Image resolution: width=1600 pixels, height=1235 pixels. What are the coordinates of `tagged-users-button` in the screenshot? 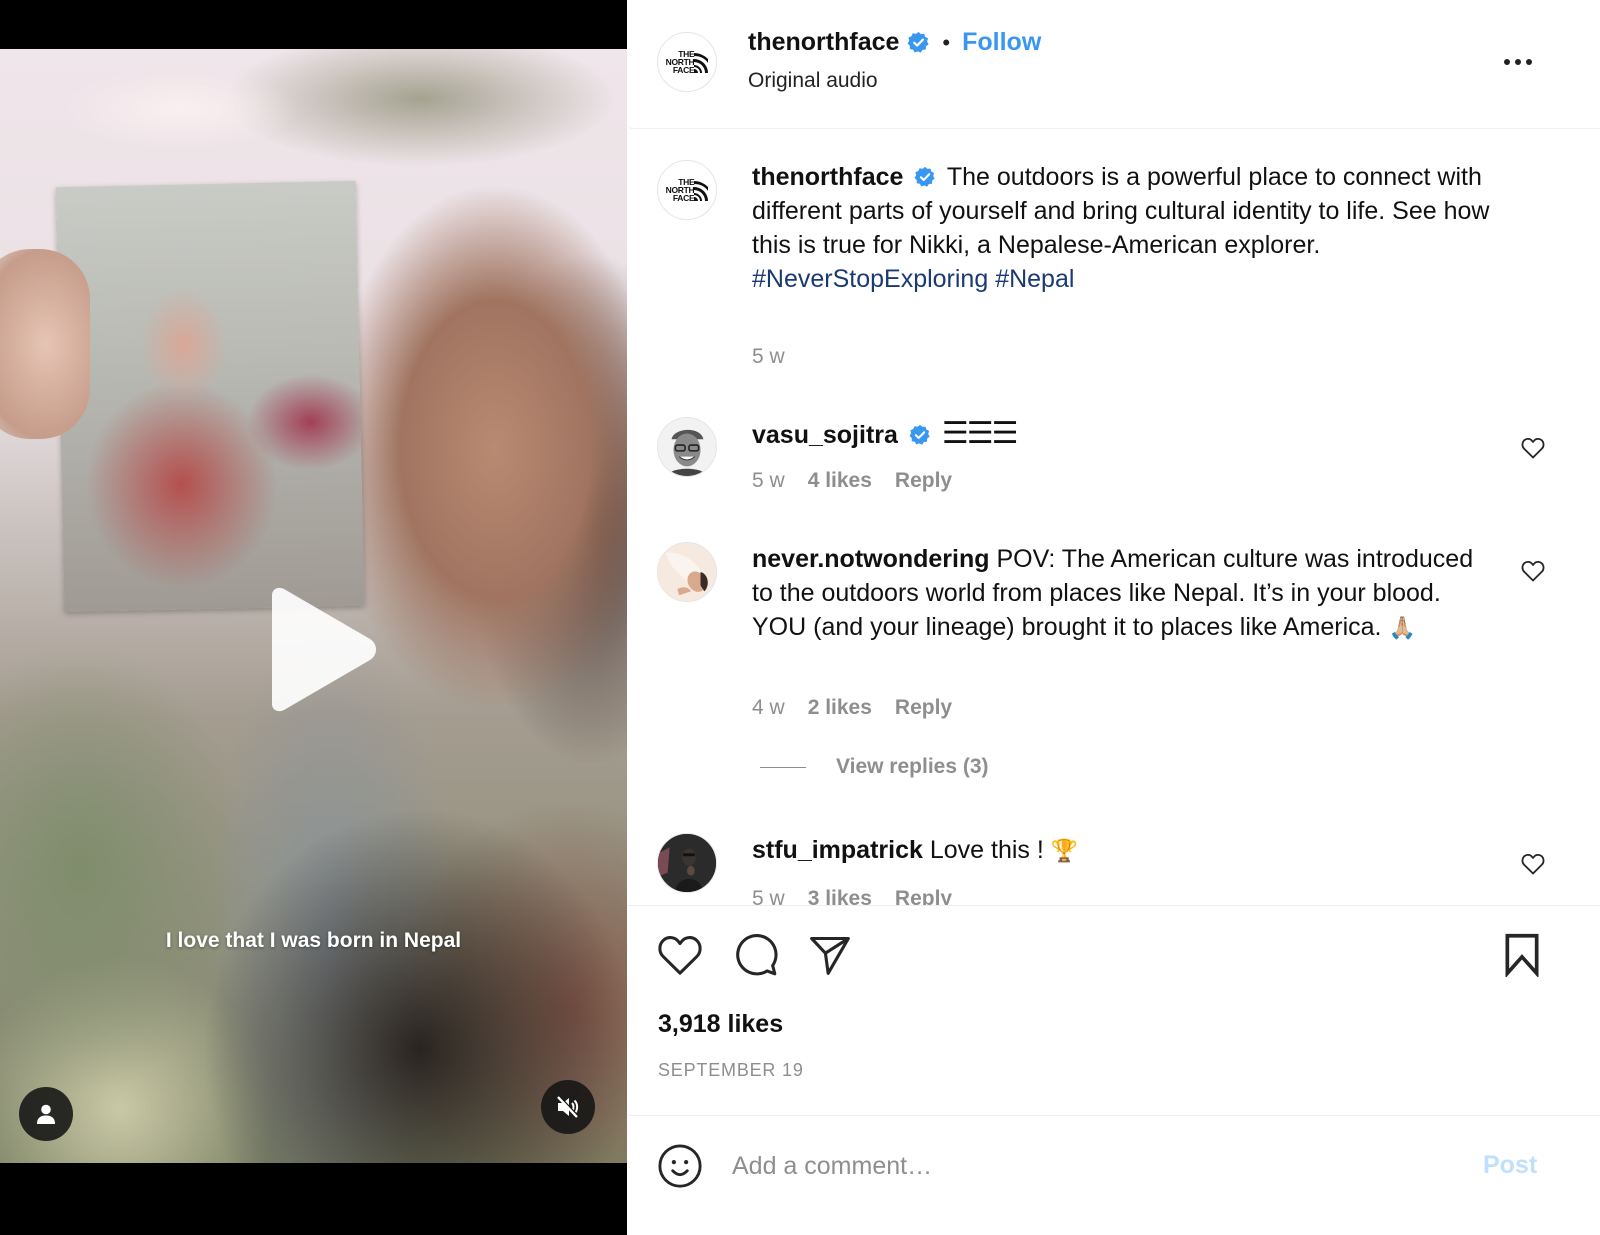 It's located at (46, 1114).